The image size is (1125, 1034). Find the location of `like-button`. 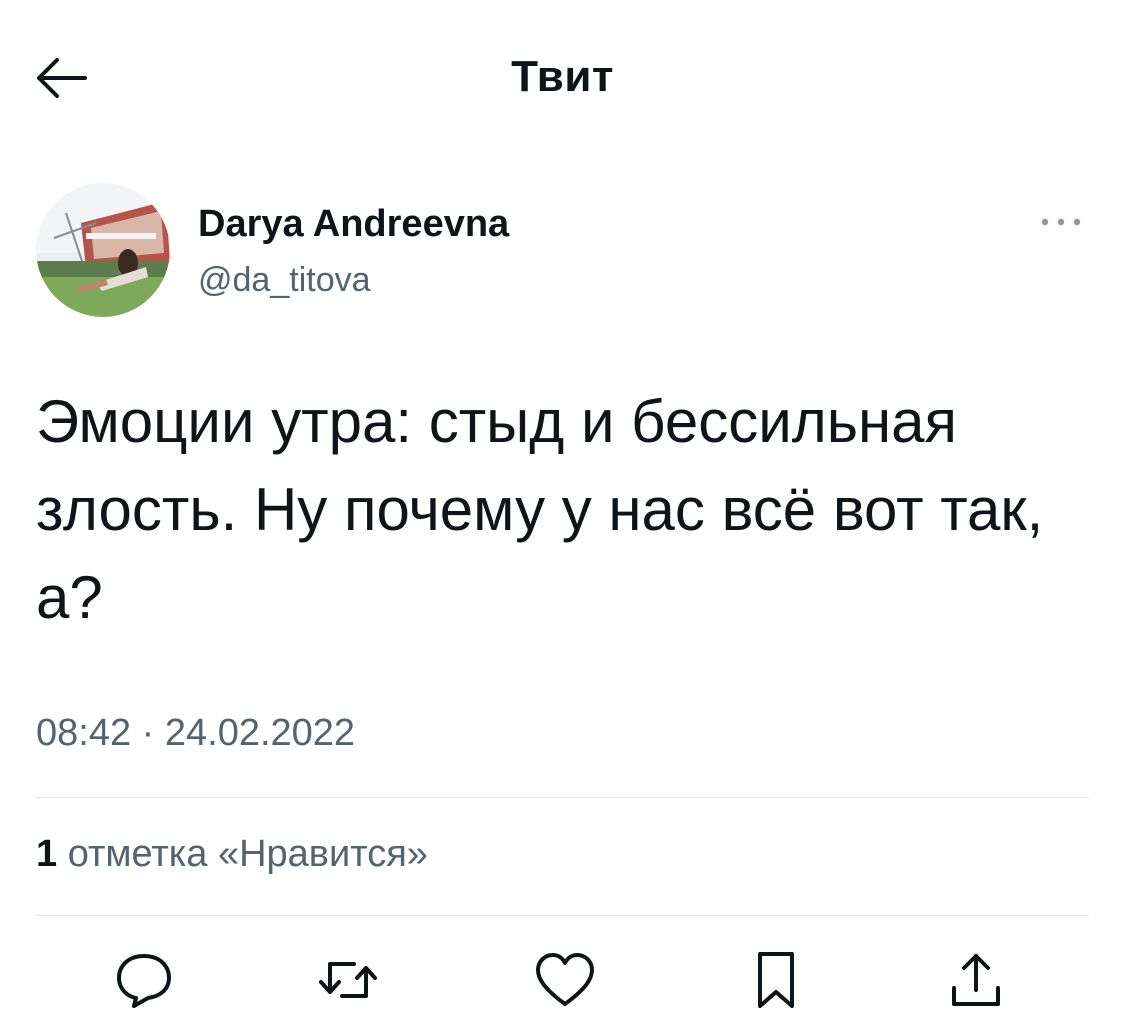

like-button is located at coordinates (565, 980).